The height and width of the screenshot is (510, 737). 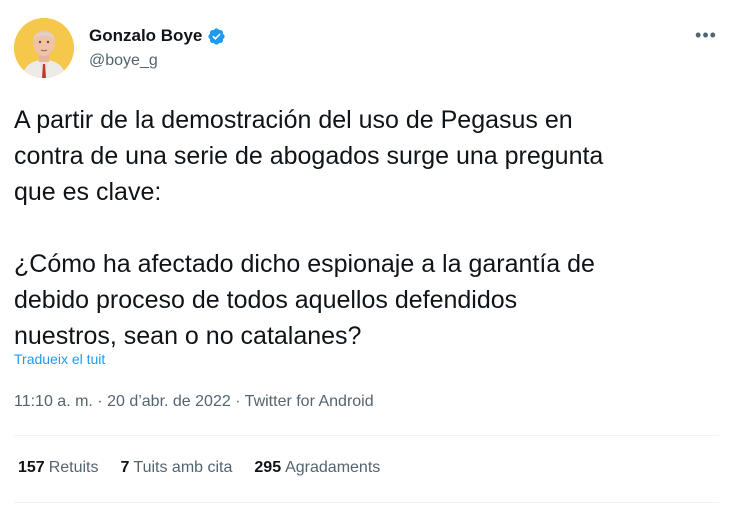 I want to click on likes-label: Agradaments, so click(x=333, y=467).